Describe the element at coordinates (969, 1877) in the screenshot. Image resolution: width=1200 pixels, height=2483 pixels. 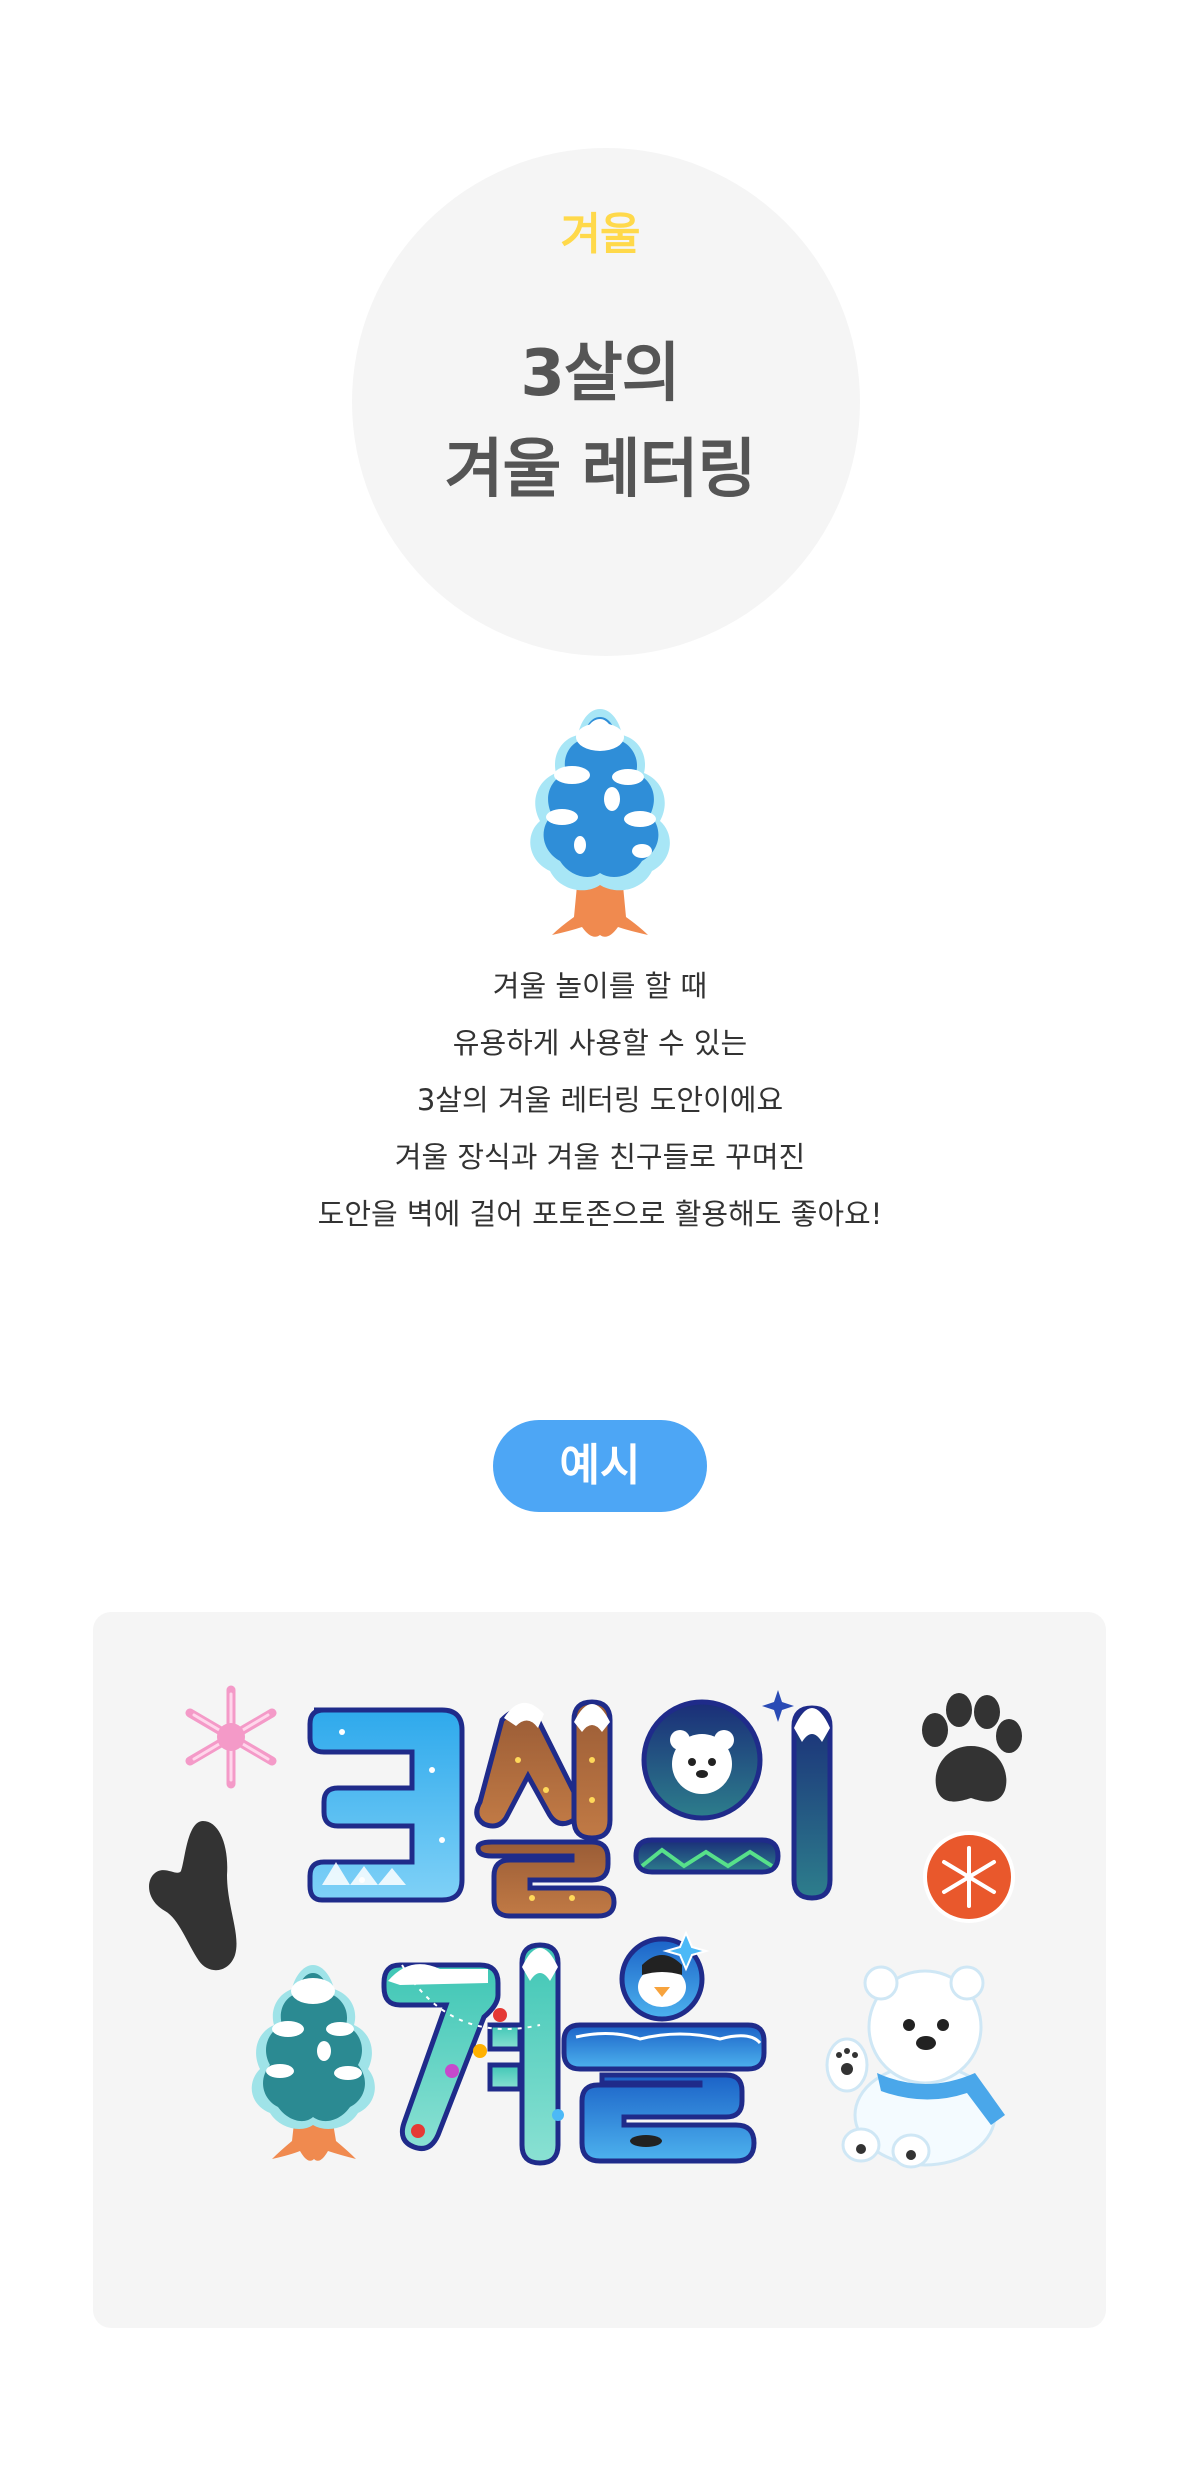
I see `orange-ornament-icon` at that location.